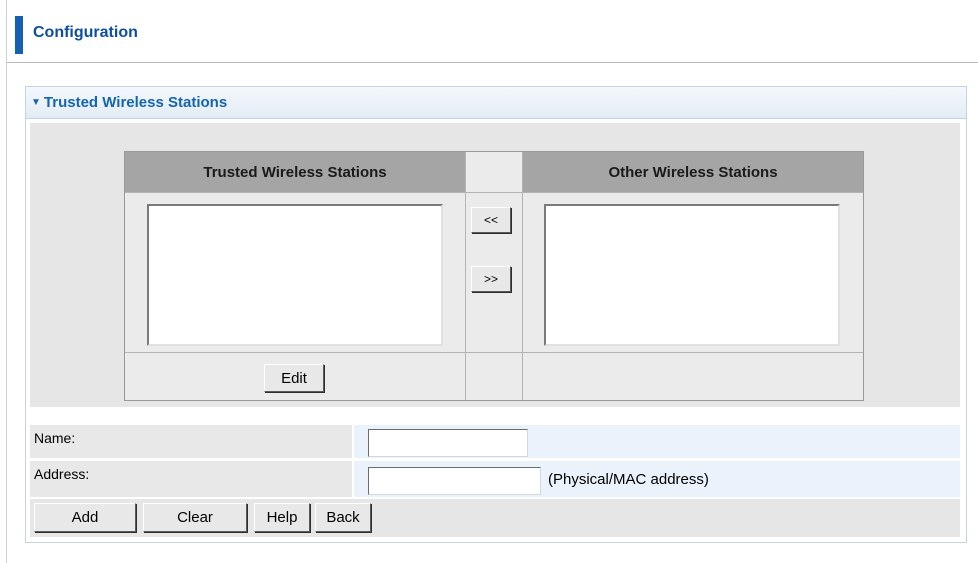  I want to click on edit-button: Edit, so click(294, 378).